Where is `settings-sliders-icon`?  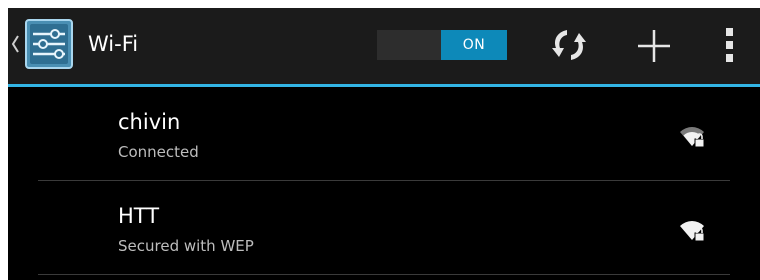
settings-sliders-icon is located at coordinates (49, 44).